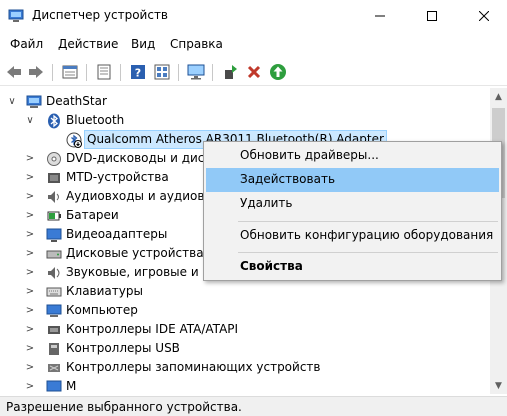 Image resolution: width=507 pixels, height=416 pixels. What do you see at coordinates (26, 44) in the screenshot?
I see `menu-file: Файл` at bounding box center [26, 44].